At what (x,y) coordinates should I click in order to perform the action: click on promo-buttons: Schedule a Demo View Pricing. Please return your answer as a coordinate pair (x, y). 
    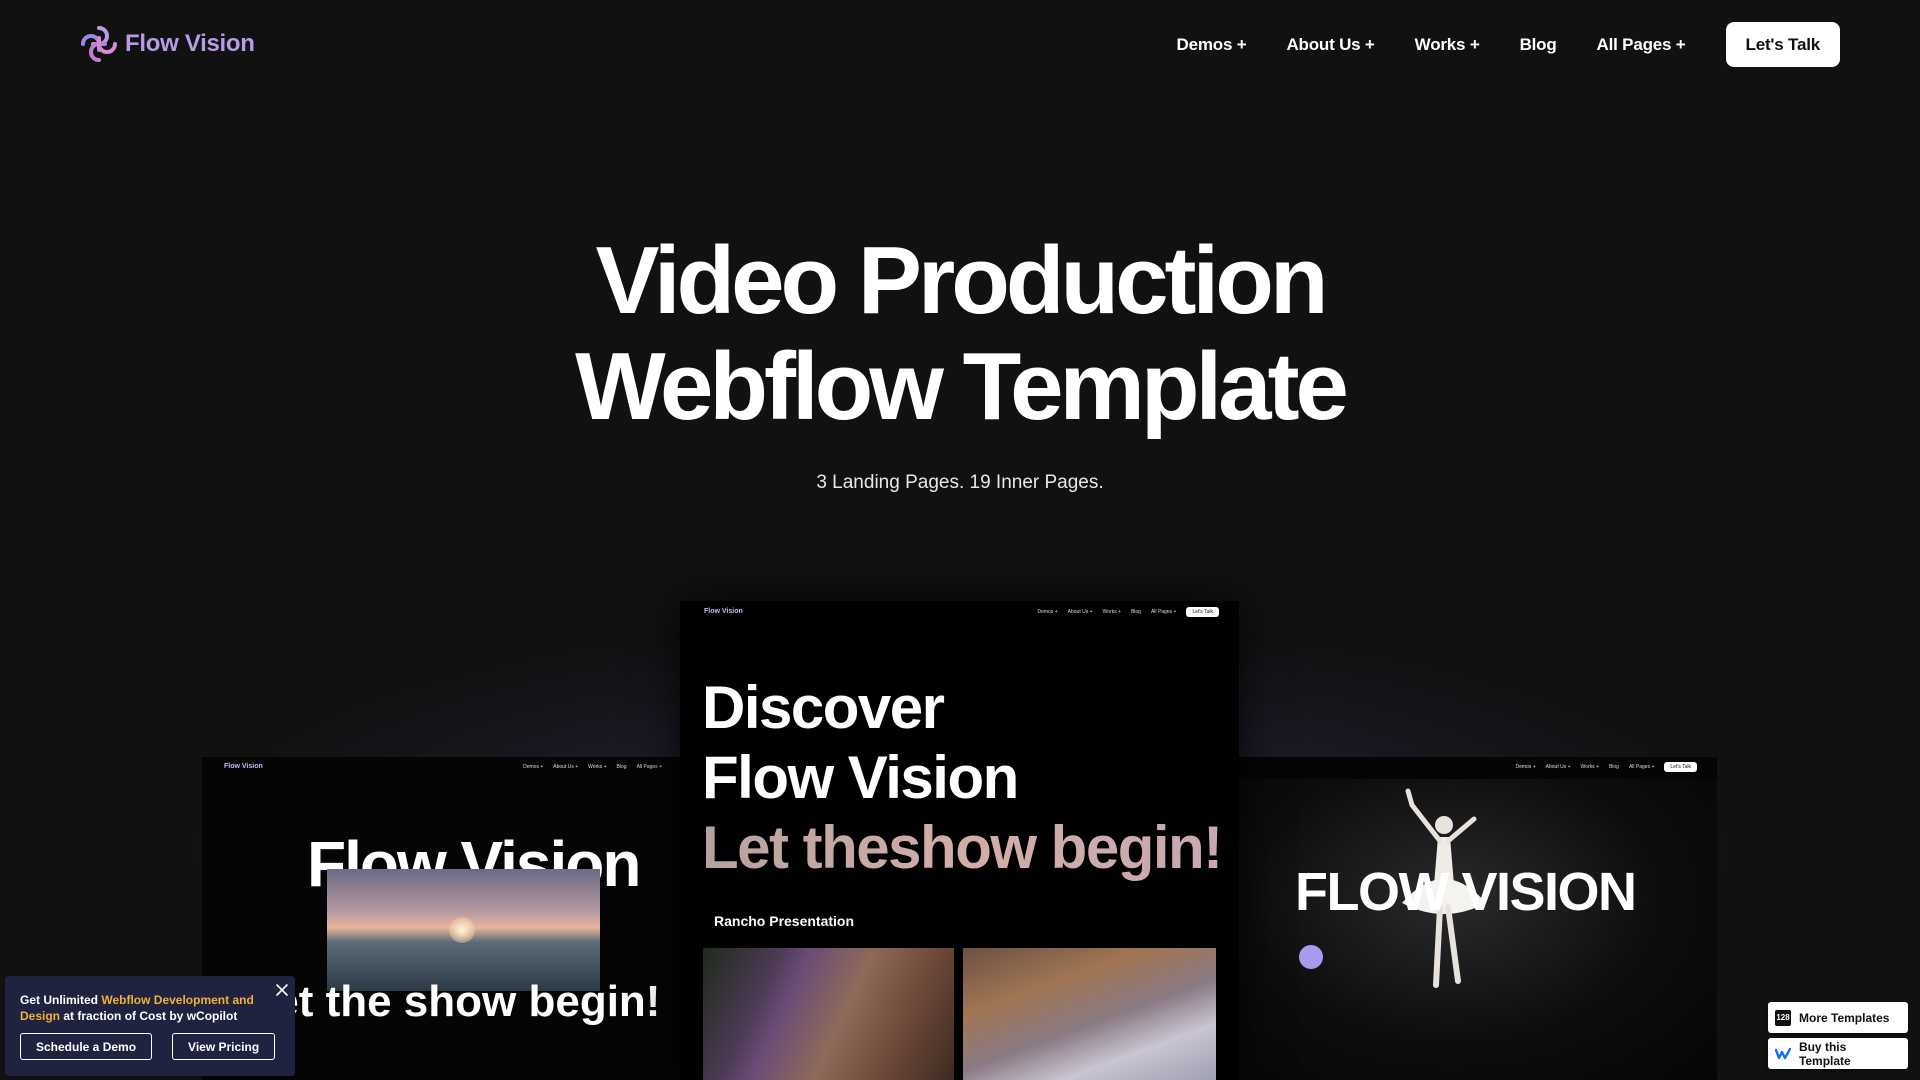
    Looking at the image, I should click on (148, 1046).